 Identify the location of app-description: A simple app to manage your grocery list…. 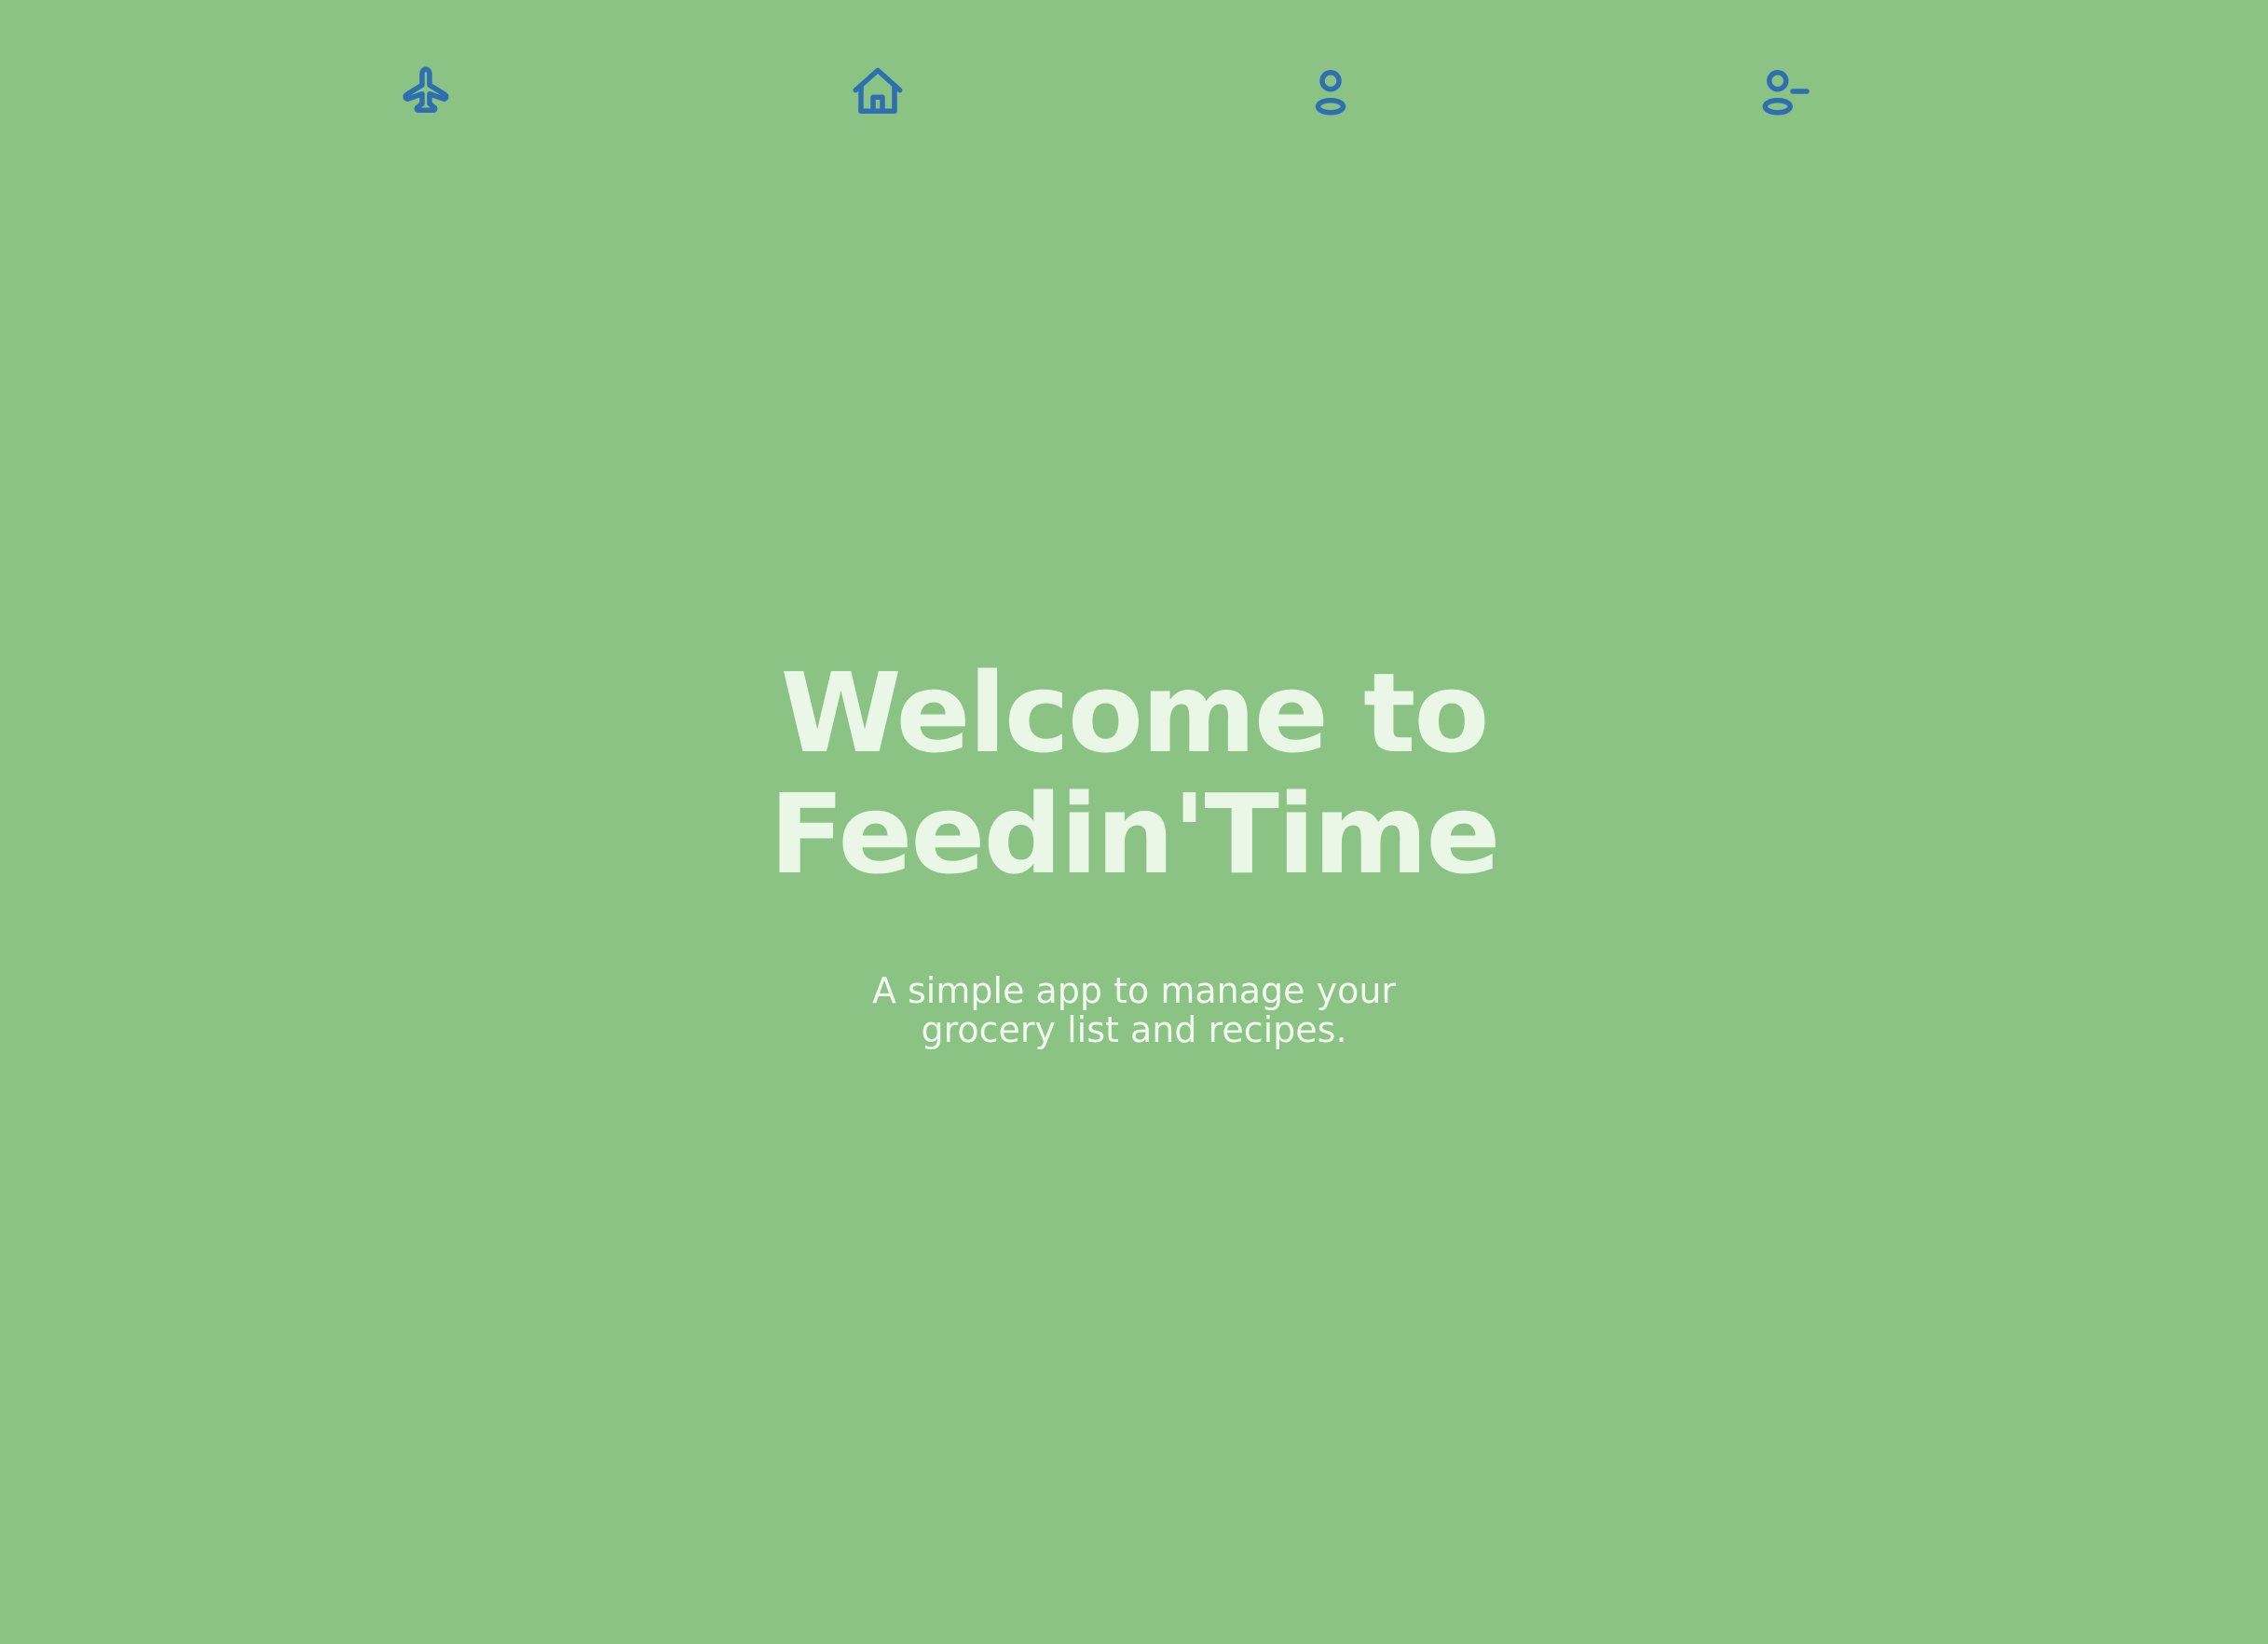
(1134, 1010).